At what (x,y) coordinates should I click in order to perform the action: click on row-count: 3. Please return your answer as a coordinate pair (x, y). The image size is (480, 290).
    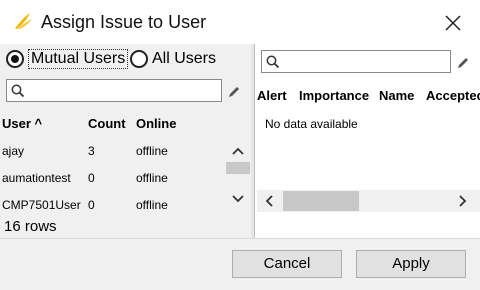
    Looking at the image, I should click on (91, 151).